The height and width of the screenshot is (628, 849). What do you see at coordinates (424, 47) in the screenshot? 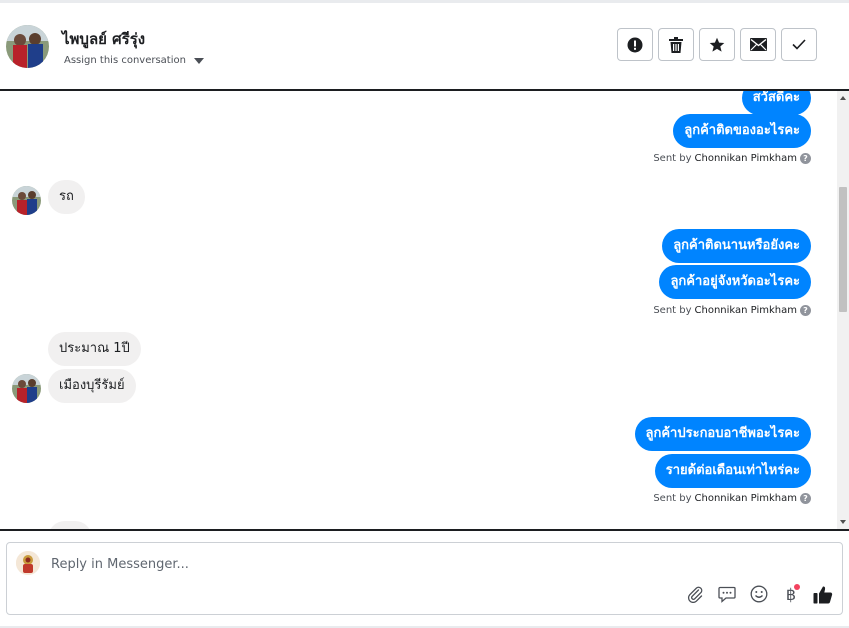
I see `conversation-header: ไพบูลย์ ศรีรุ่ง Assign this conversation` at bounding box center [424, 47].